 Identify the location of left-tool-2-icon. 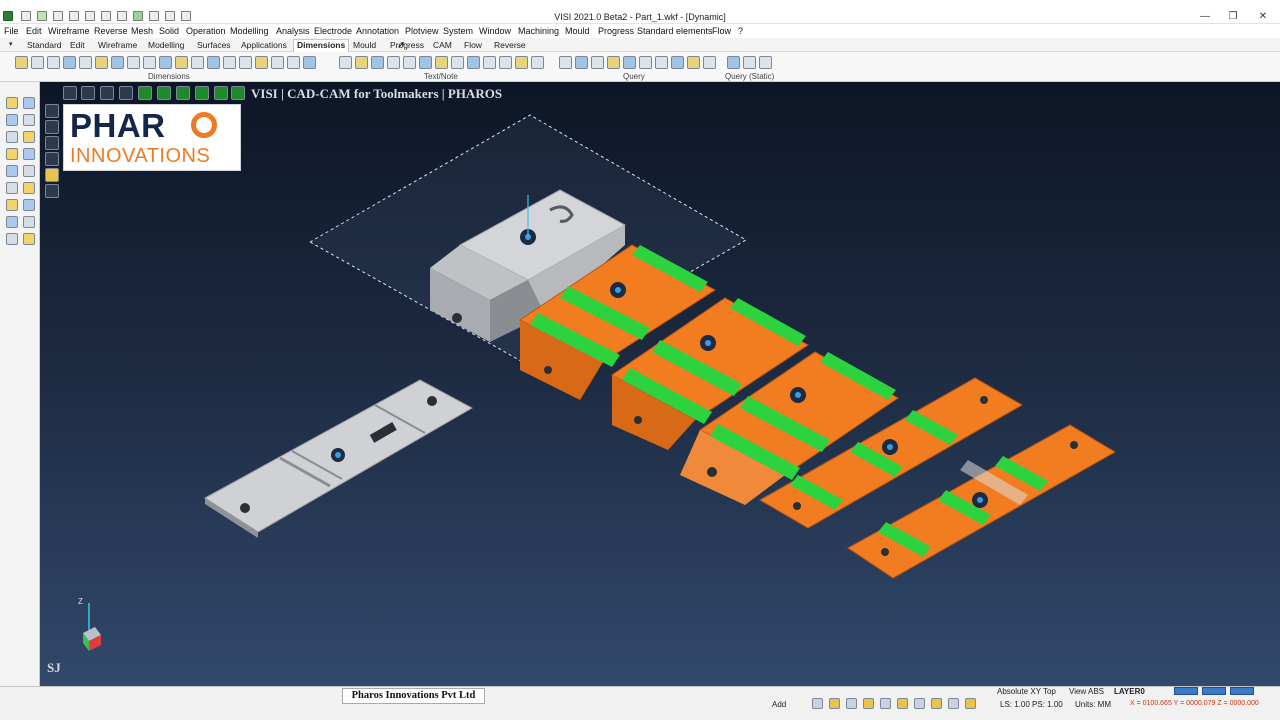
(29, 103).